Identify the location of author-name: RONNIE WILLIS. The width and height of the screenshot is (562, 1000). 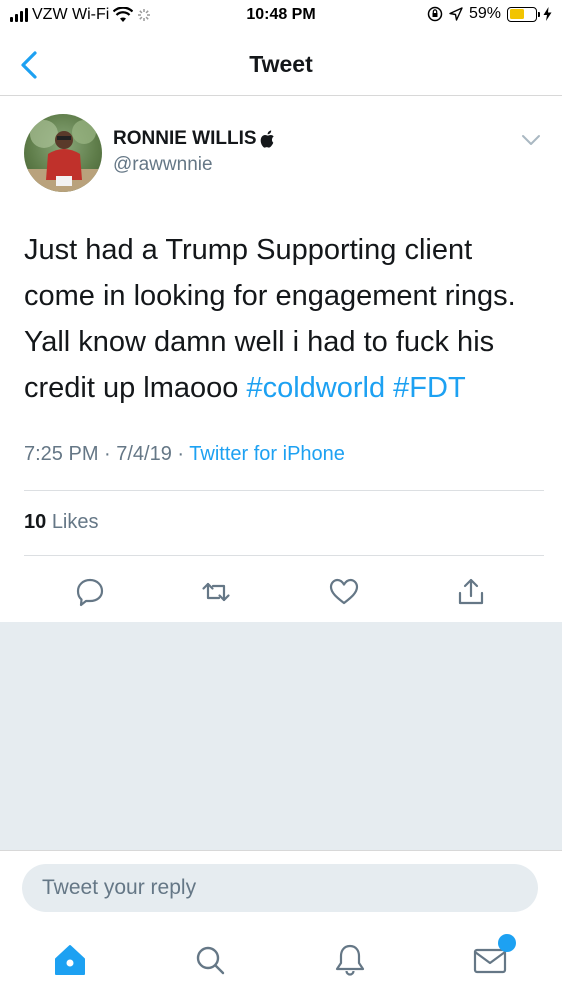
(194, 139).